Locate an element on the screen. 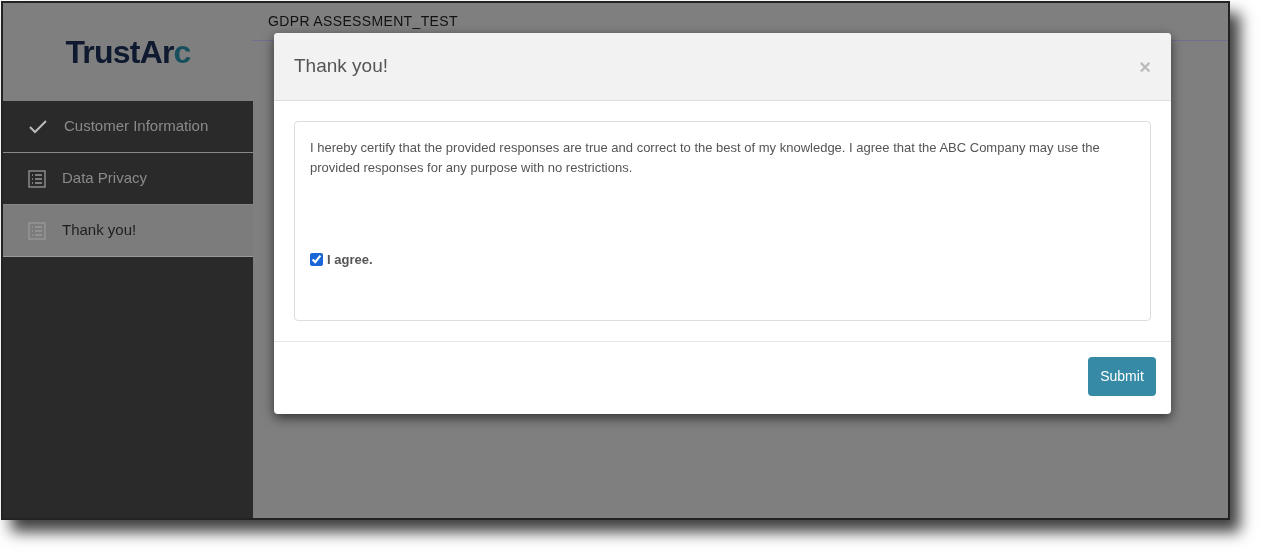 This screenshot has height=552, width=1262. sidebar-item: Thank you! is located at coordinates (128, 231).